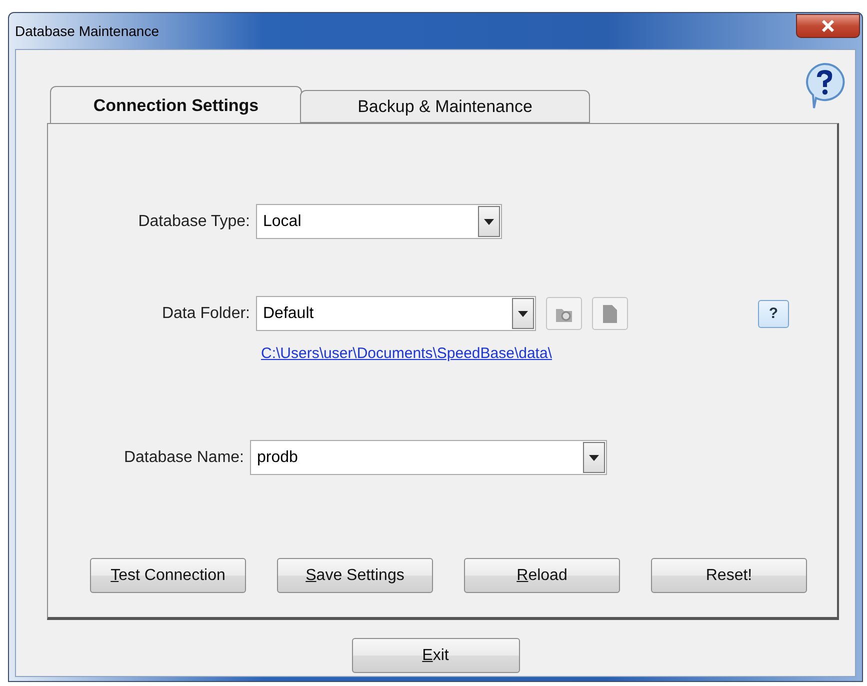 This screenshot has height=686, width=867. I want to click on action-button: Reset!, so click(729, 575).